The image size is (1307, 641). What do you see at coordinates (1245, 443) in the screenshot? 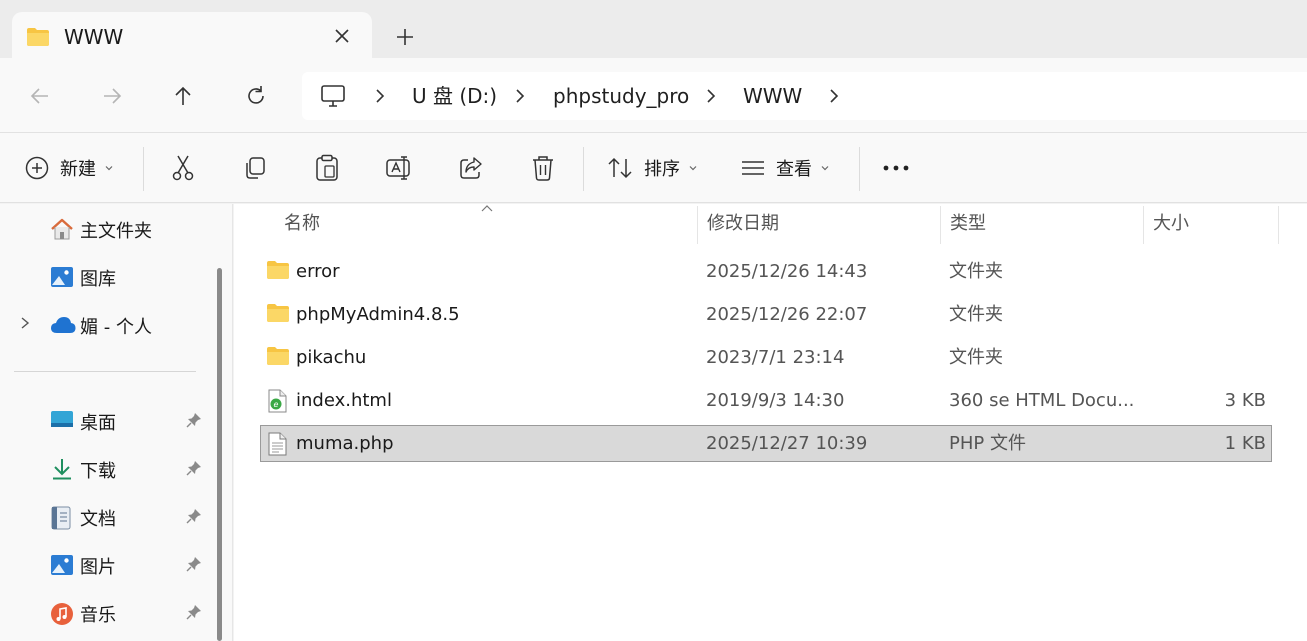
I see `file-size: 1 KB` at bounding box center [1245, 443].